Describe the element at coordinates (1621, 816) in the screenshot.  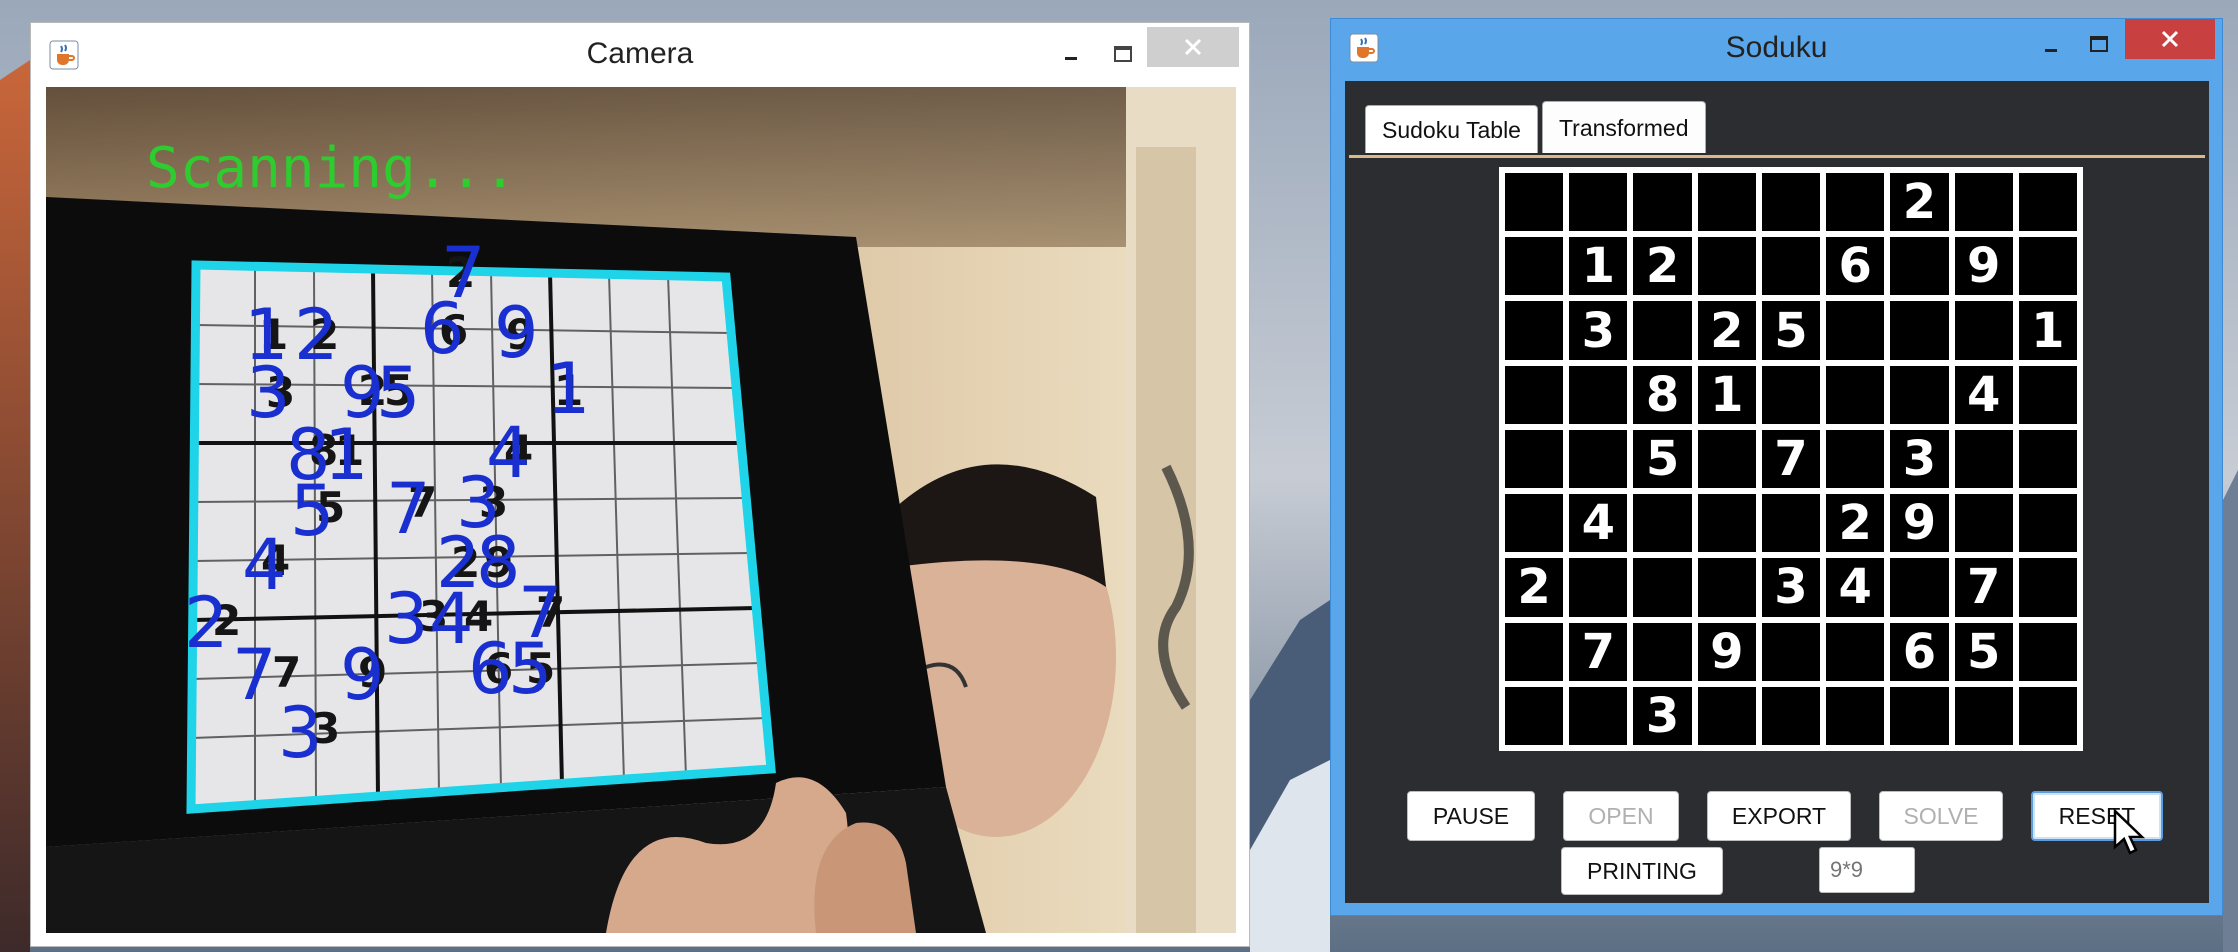
I see `open-button: OPEN` at that location.